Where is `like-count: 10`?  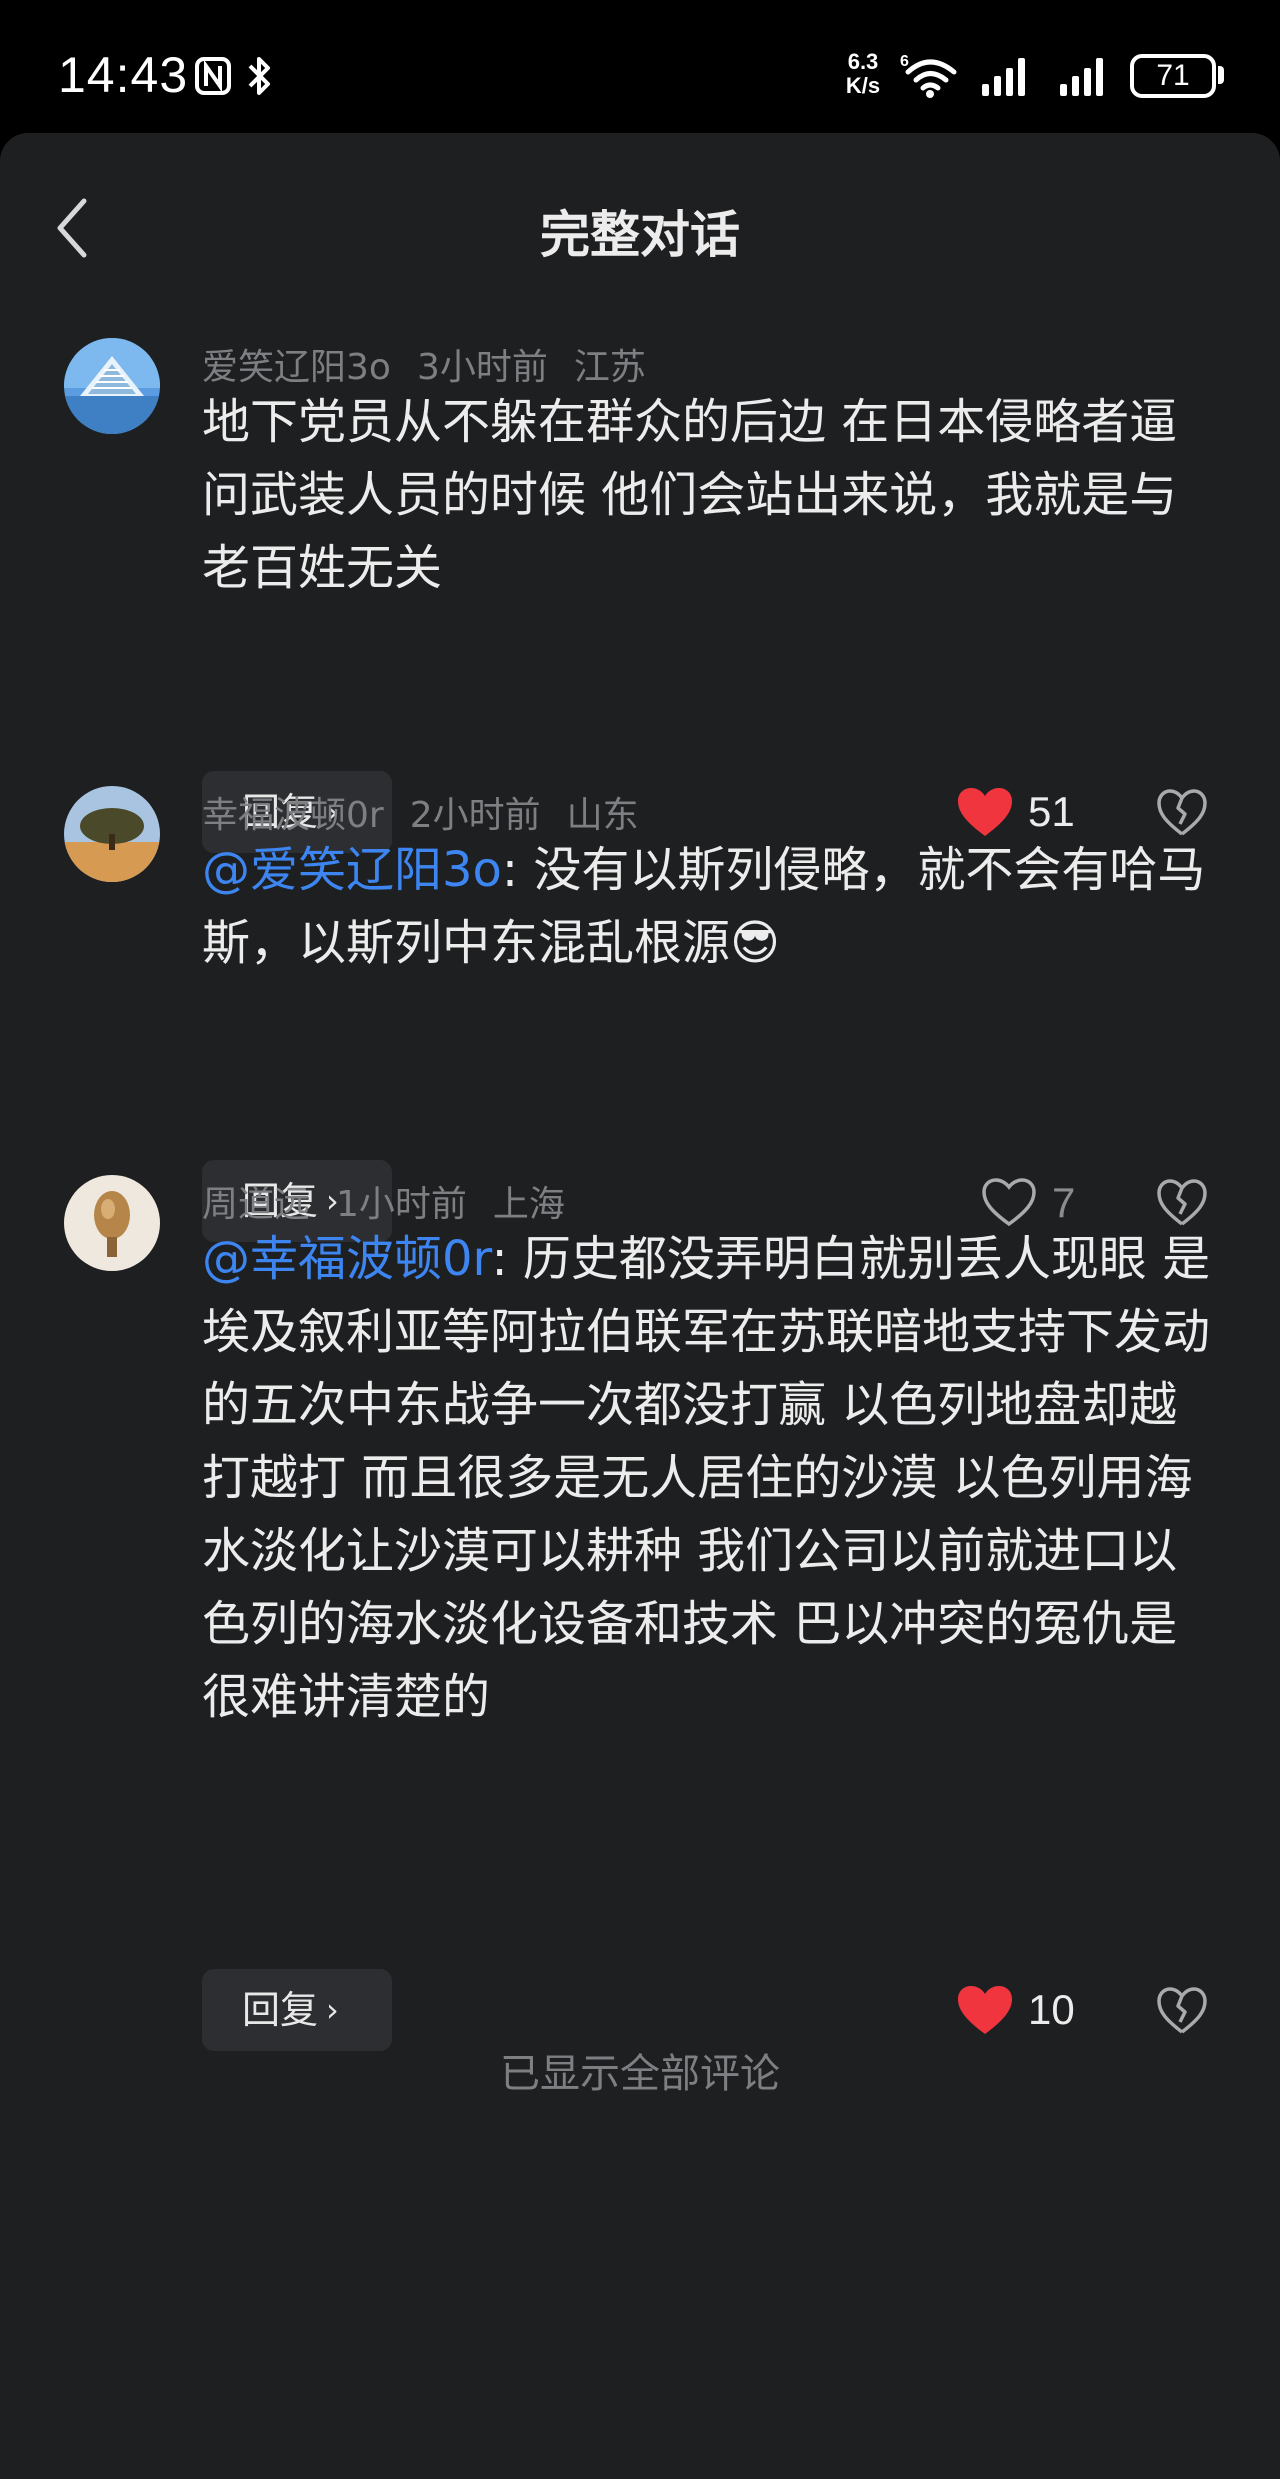
like-count: 10 is located at coordinates (1051, 2009).